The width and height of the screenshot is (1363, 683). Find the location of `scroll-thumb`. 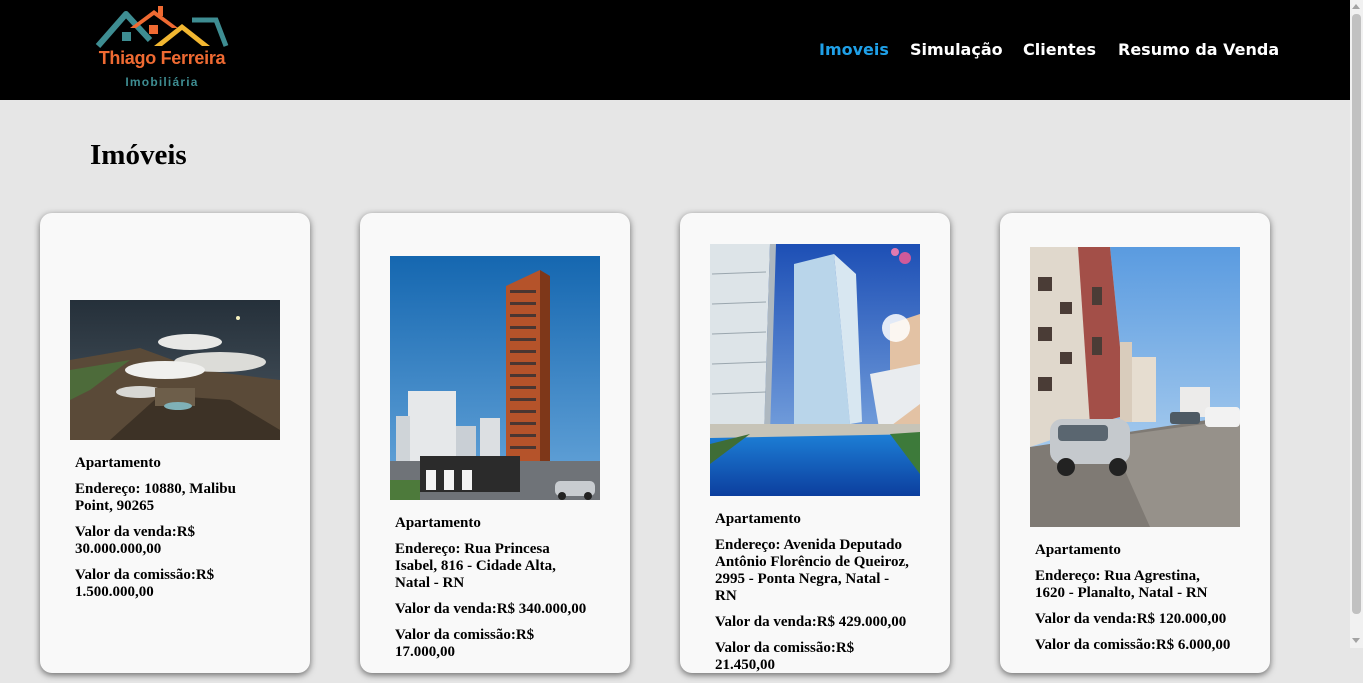

scroll-thumb is located at coordinates (1356, 314).